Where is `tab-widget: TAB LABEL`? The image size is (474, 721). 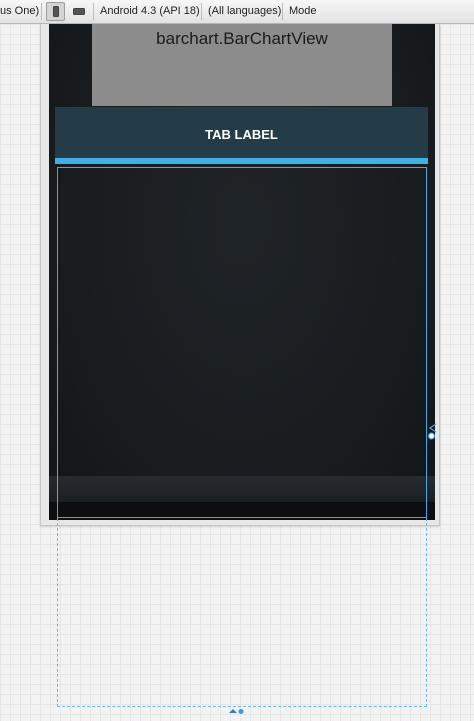
tab-widget: TAB LABEL is located at coordinates (241, 132).